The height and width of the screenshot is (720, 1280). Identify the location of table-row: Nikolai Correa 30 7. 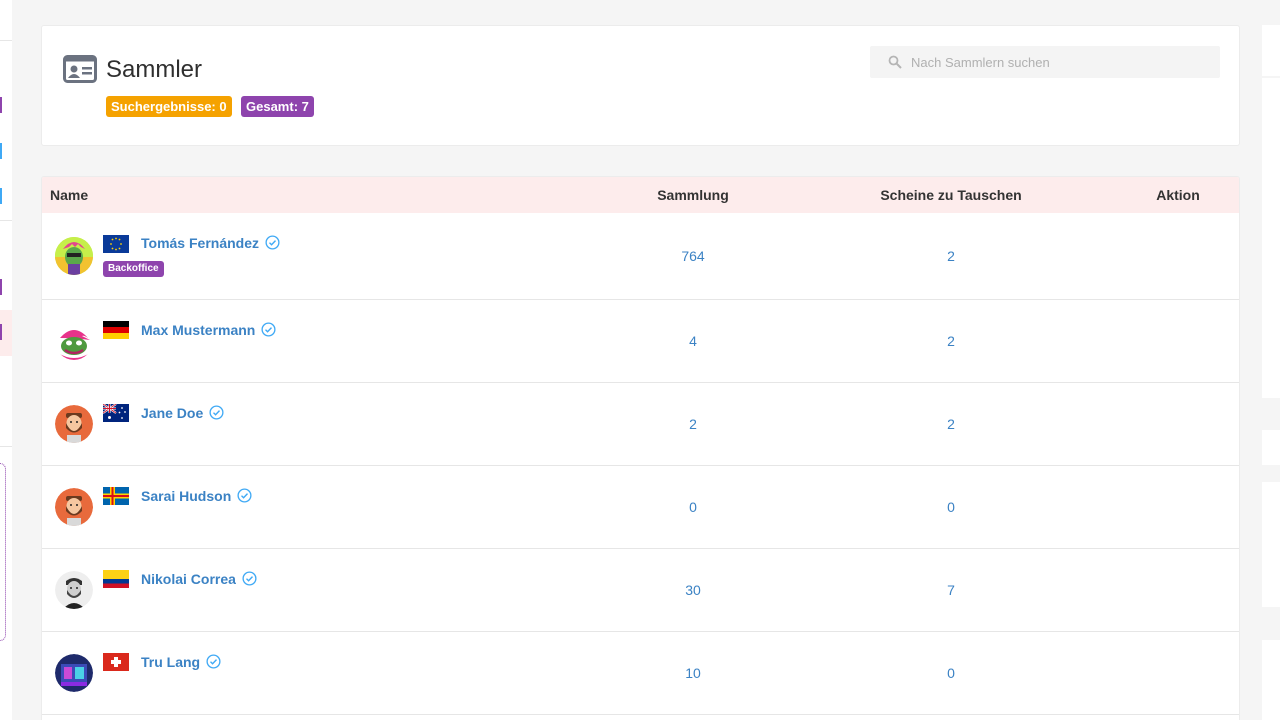
(640, 590).